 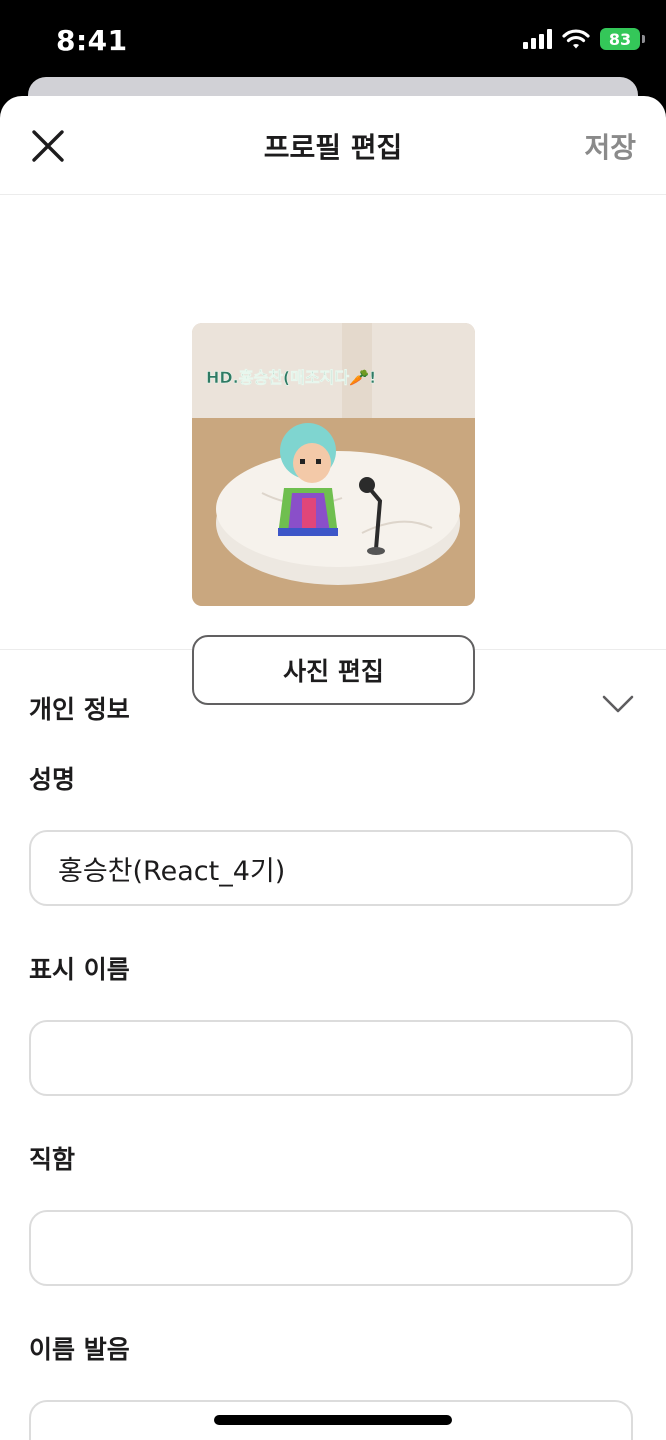 What do you see at coordinates (92, 40) in the screenshot?
I see `status-time: 8:41` at bounding box center [92, 40].